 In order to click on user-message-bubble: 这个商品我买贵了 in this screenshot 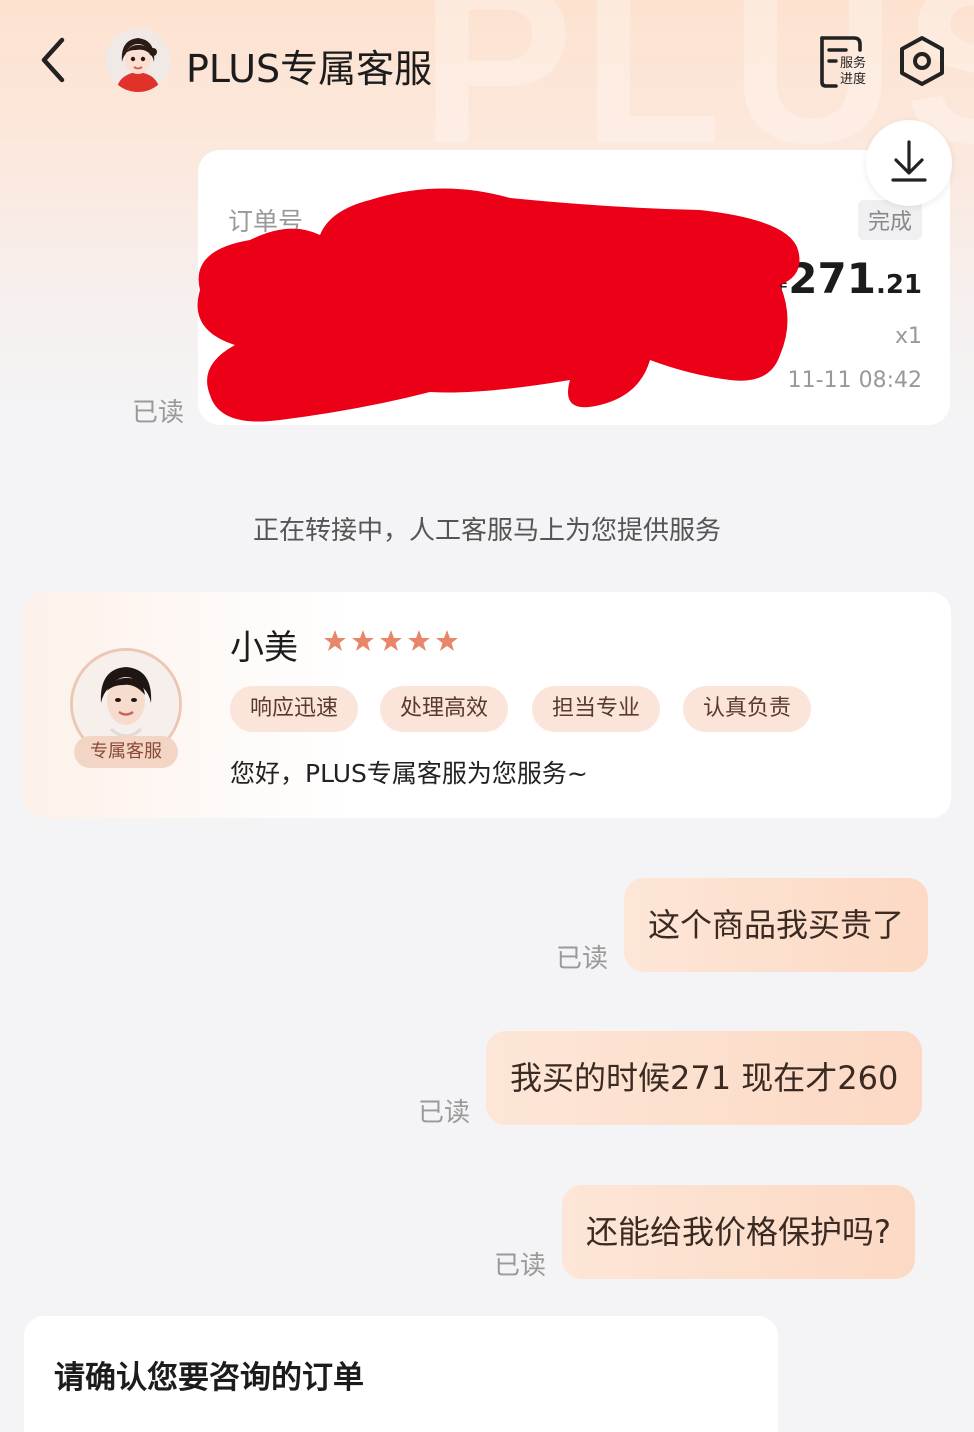, I will do `click(776, 925)`.